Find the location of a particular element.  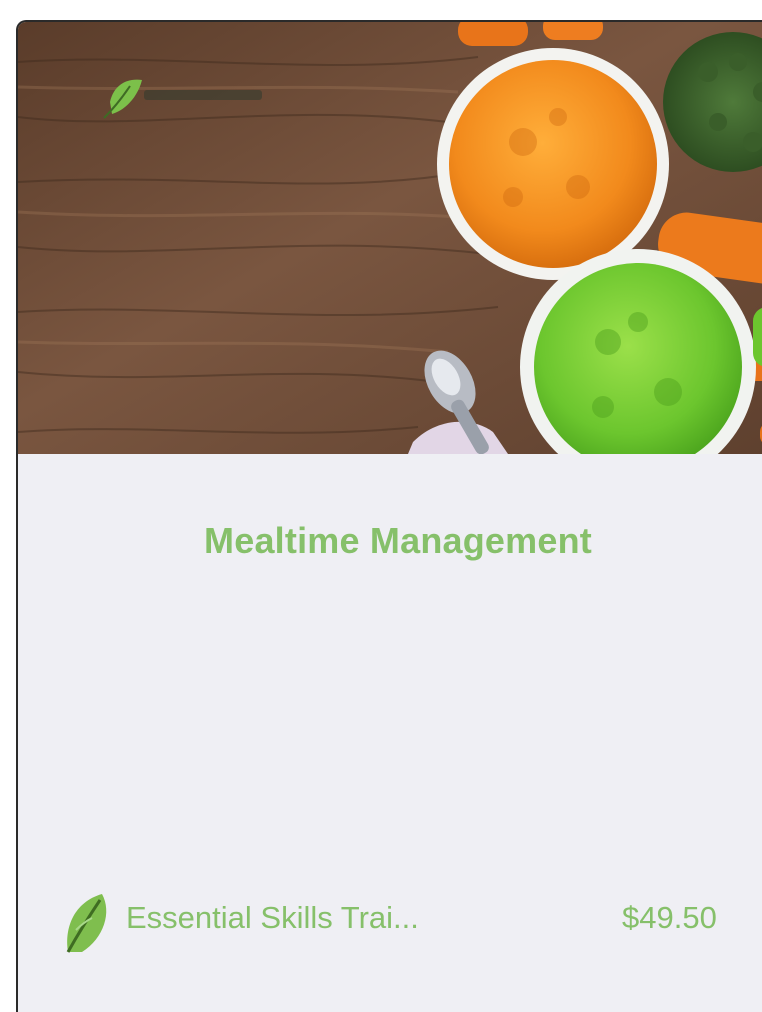

course-price: $49.50 is located at coordinates (669, 917).